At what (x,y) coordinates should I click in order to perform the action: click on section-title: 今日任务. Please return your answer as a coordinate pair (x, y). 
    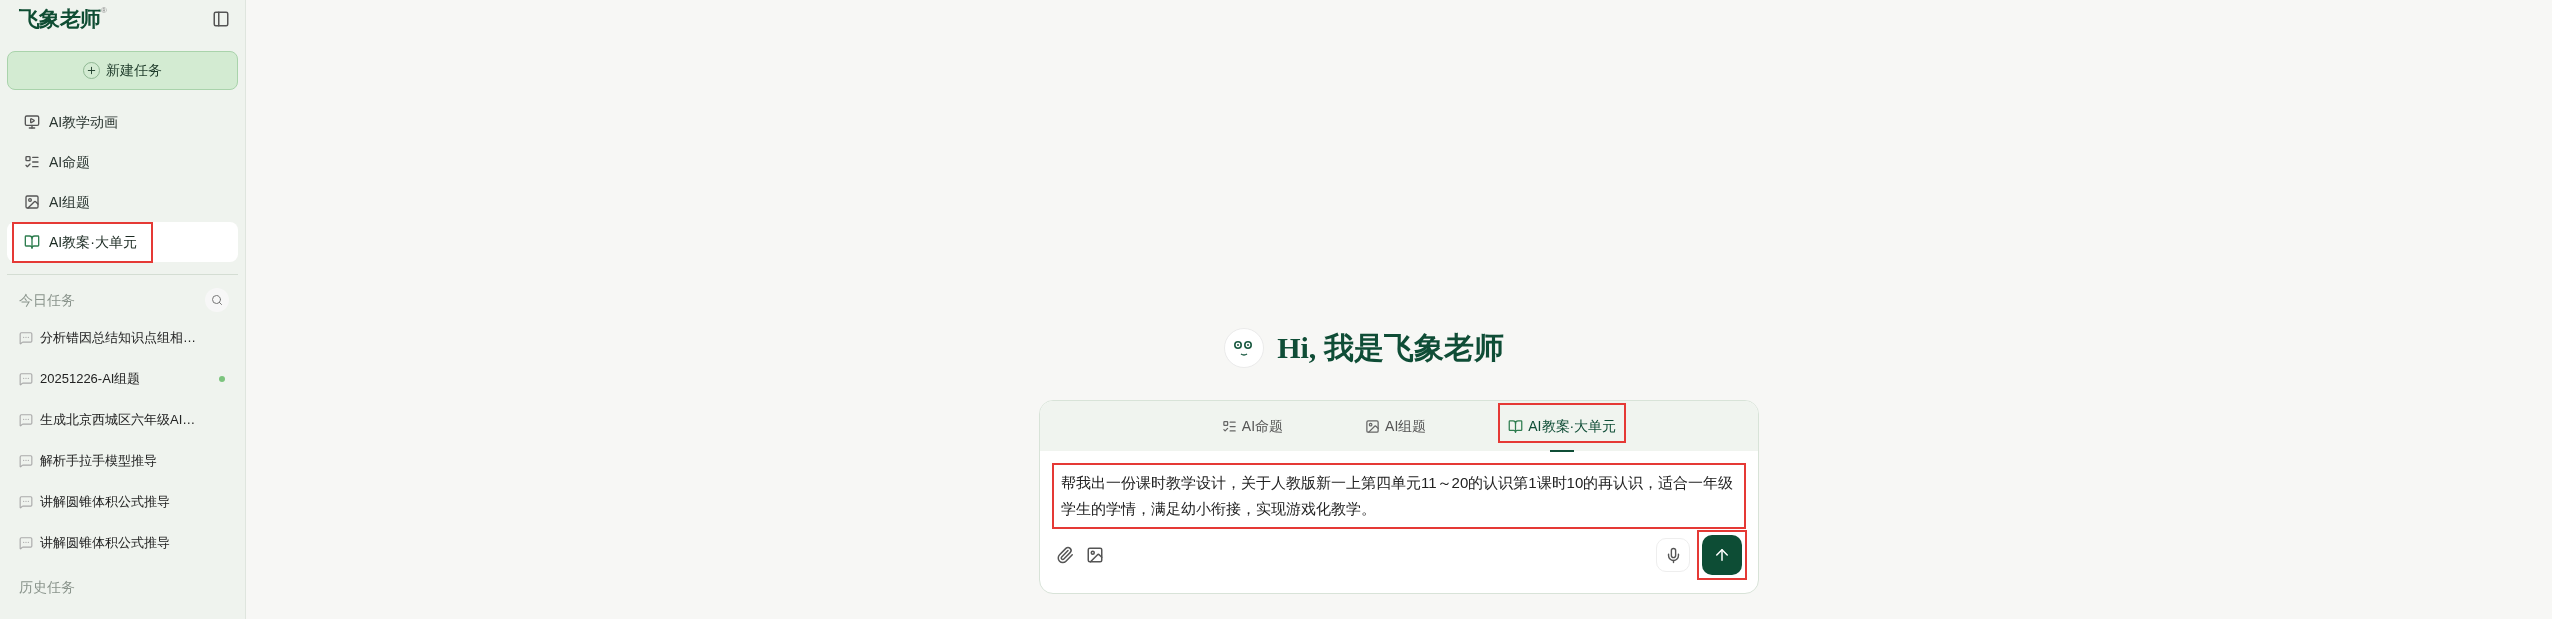
    Looking at the image, I should click on (47, 300).